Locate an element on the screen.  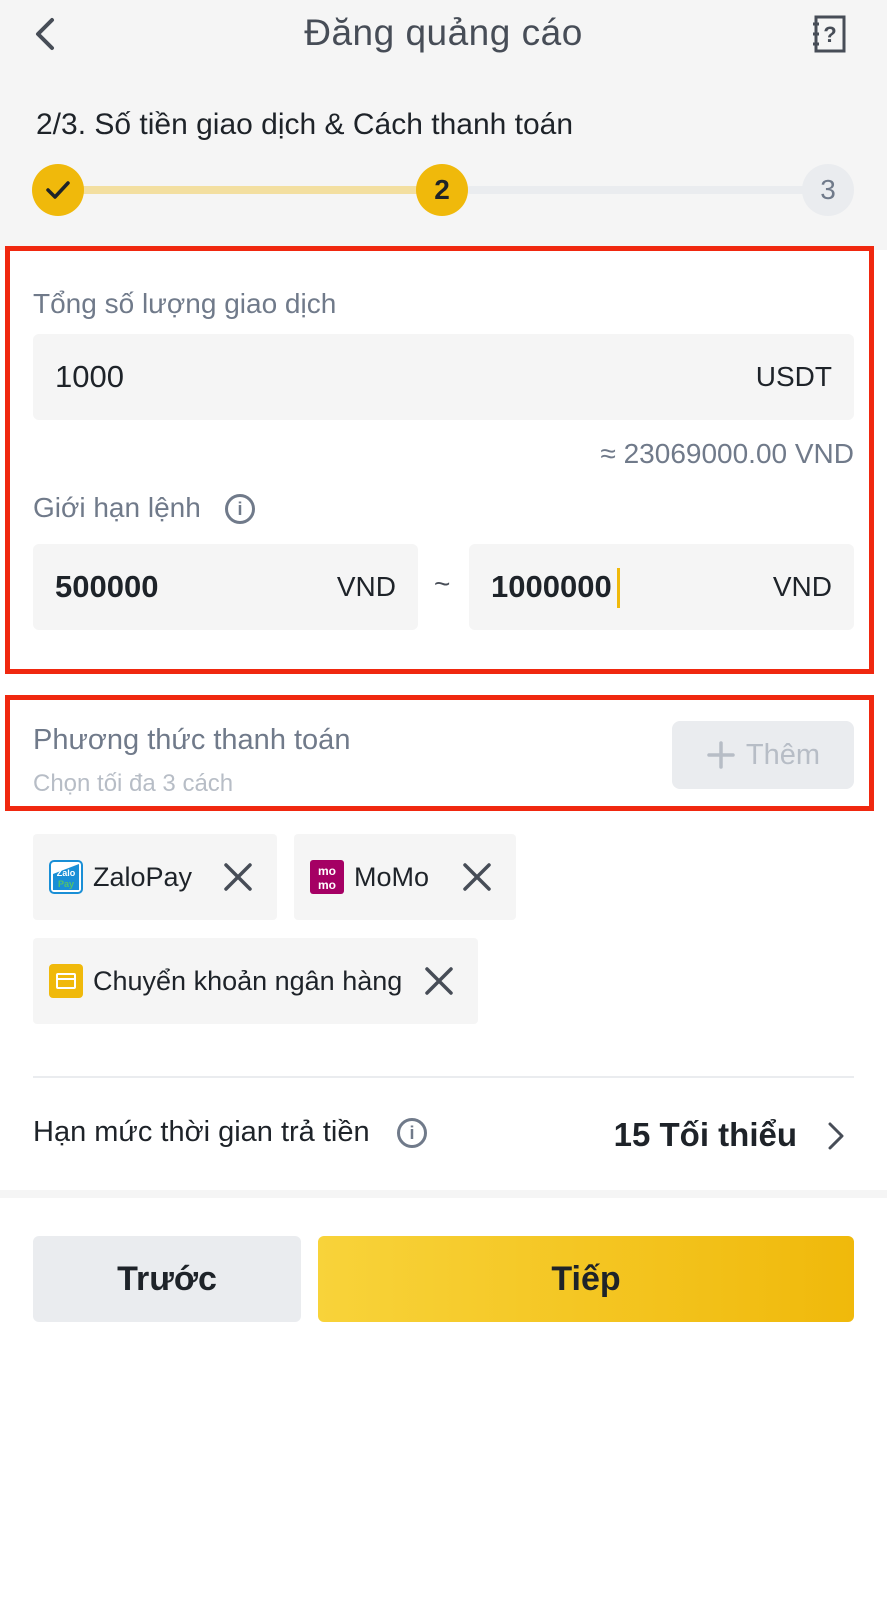
step-title: 2/3. Số tiền giao dịch & Cách thanh toán is located at coordinates (305, 124).